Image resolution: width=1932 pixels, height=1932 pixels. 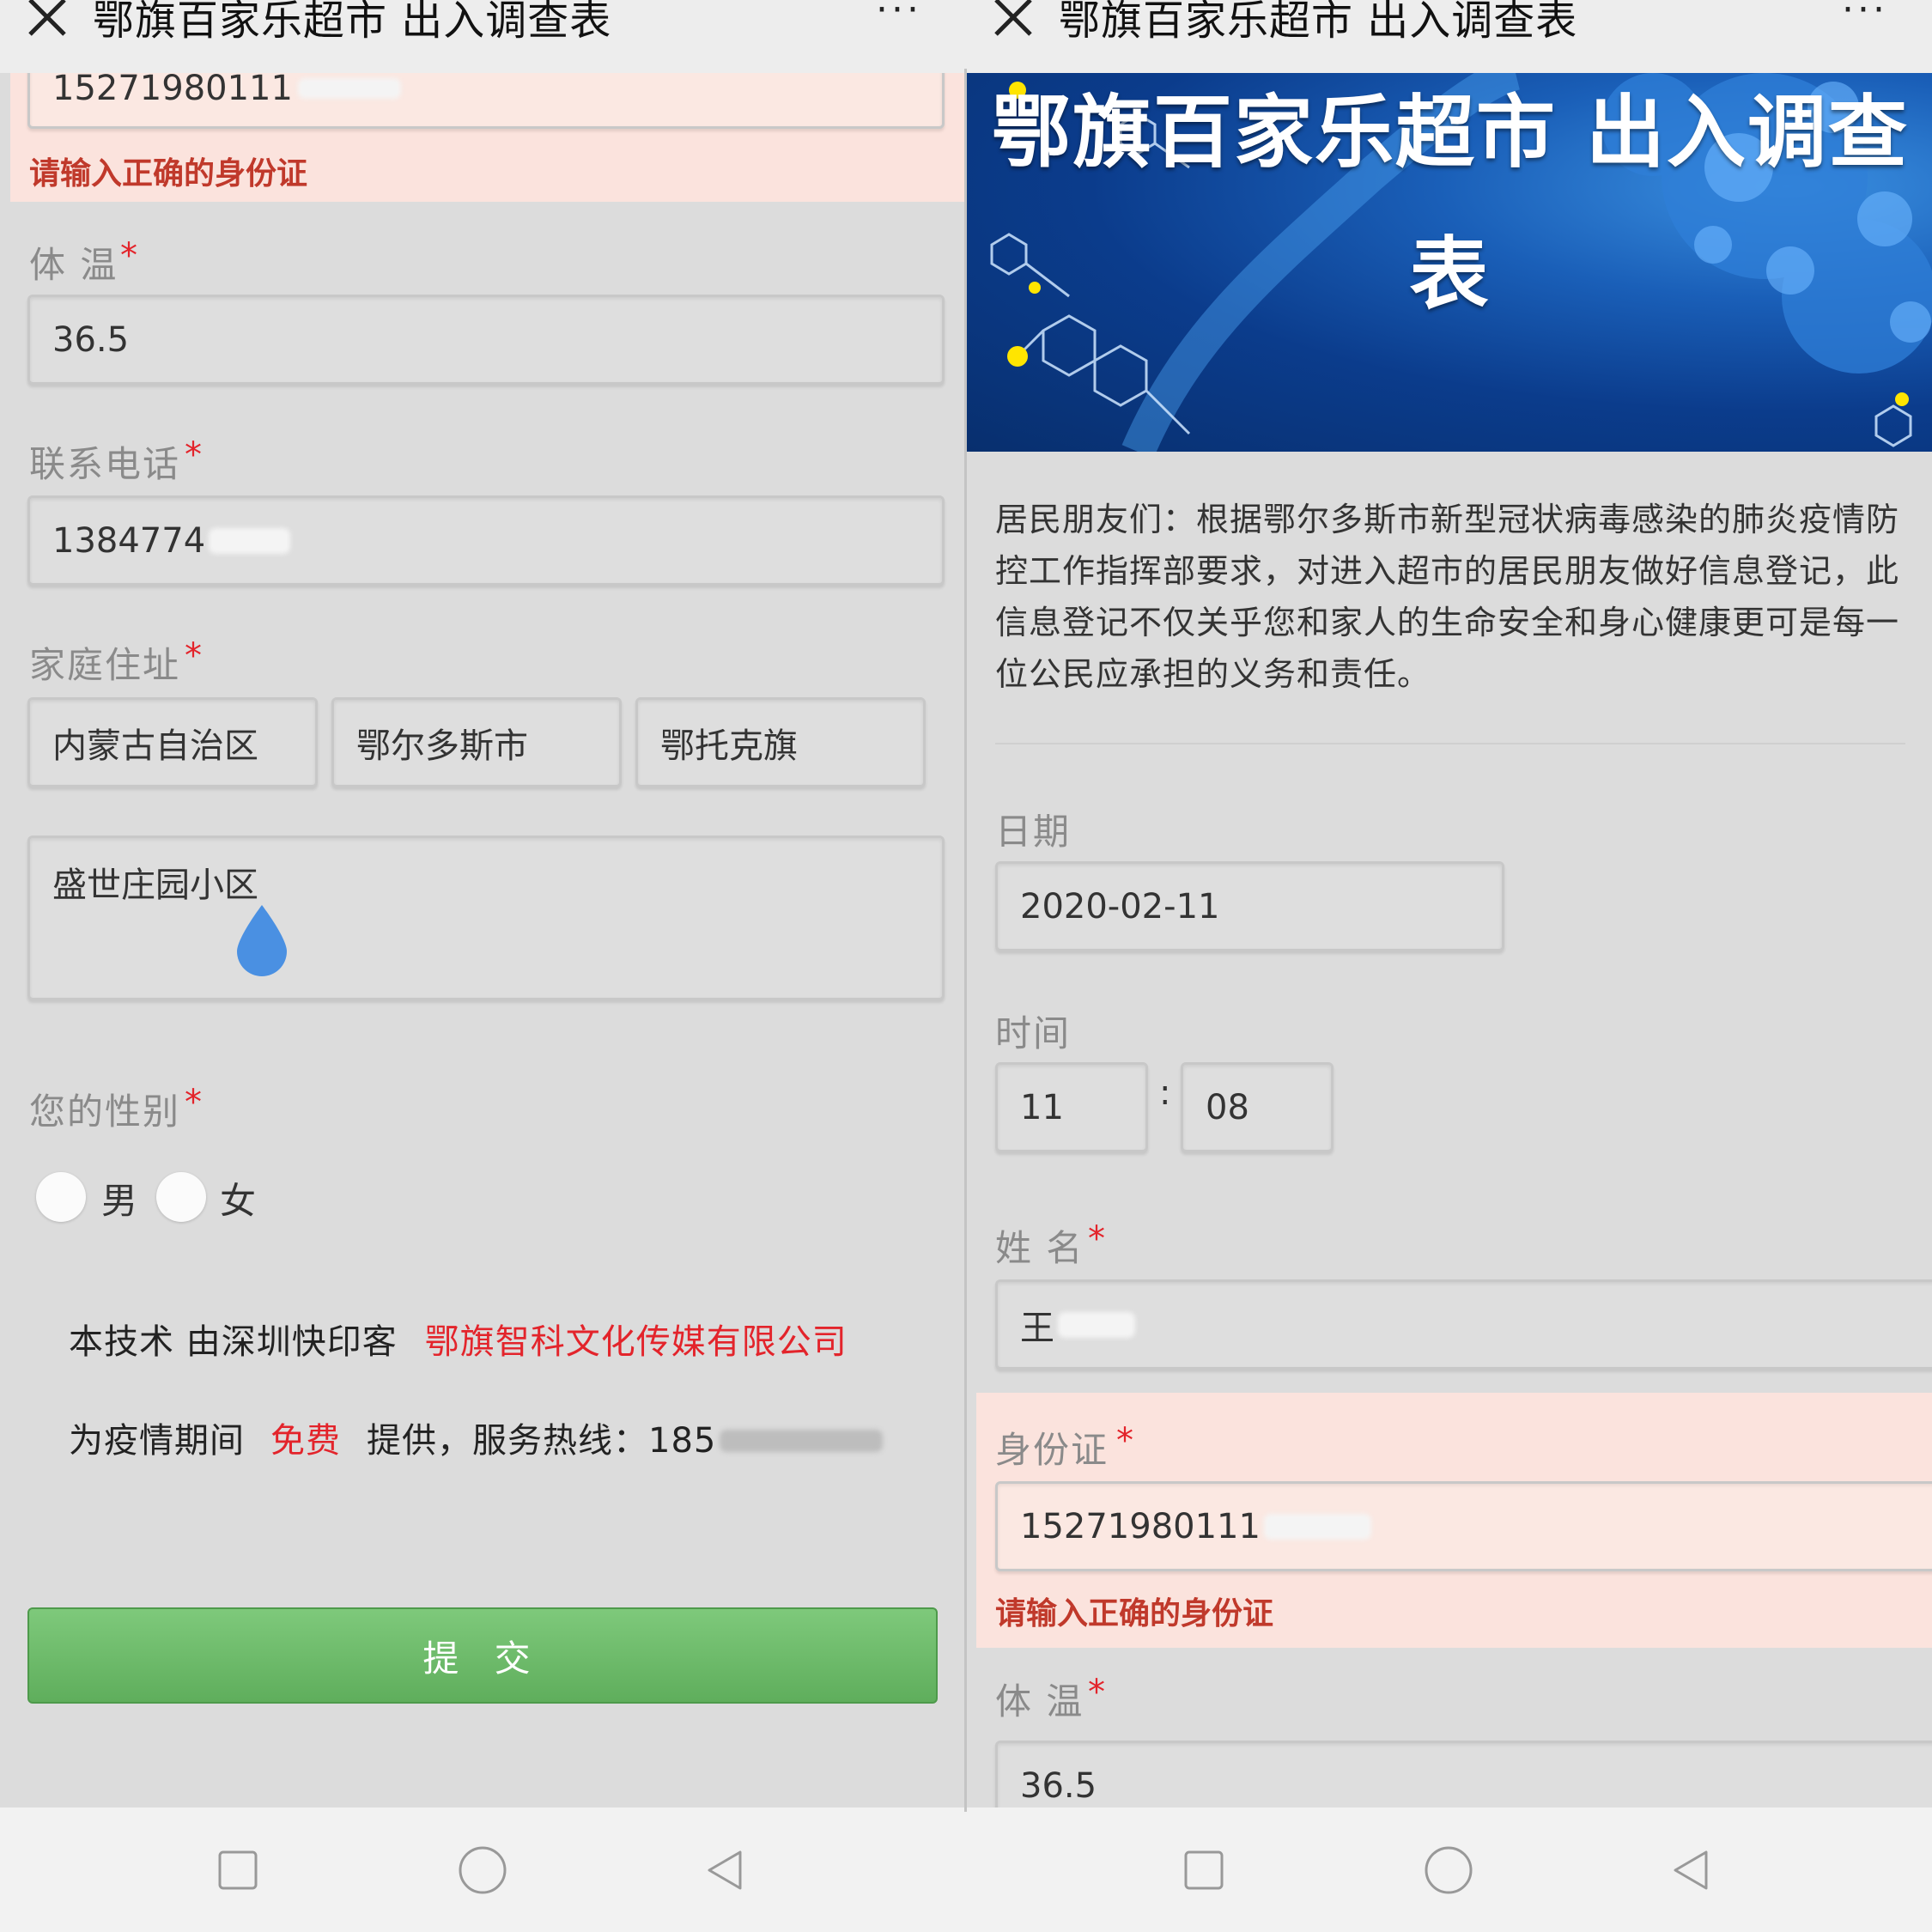 I want to click on radio-female, so click(x=181, y=1197).